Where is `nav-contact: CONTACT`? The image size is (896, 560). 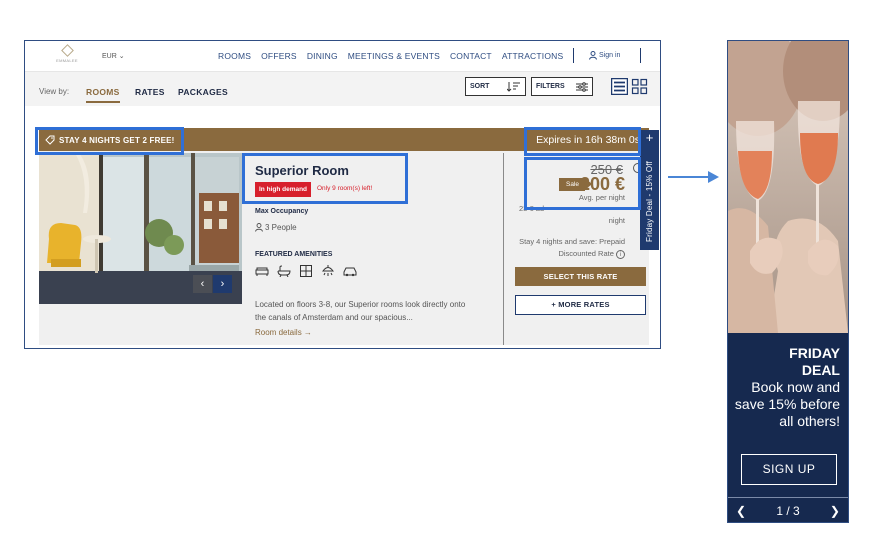
nav-contact: CONTACT is located at coordinates (471, 56).